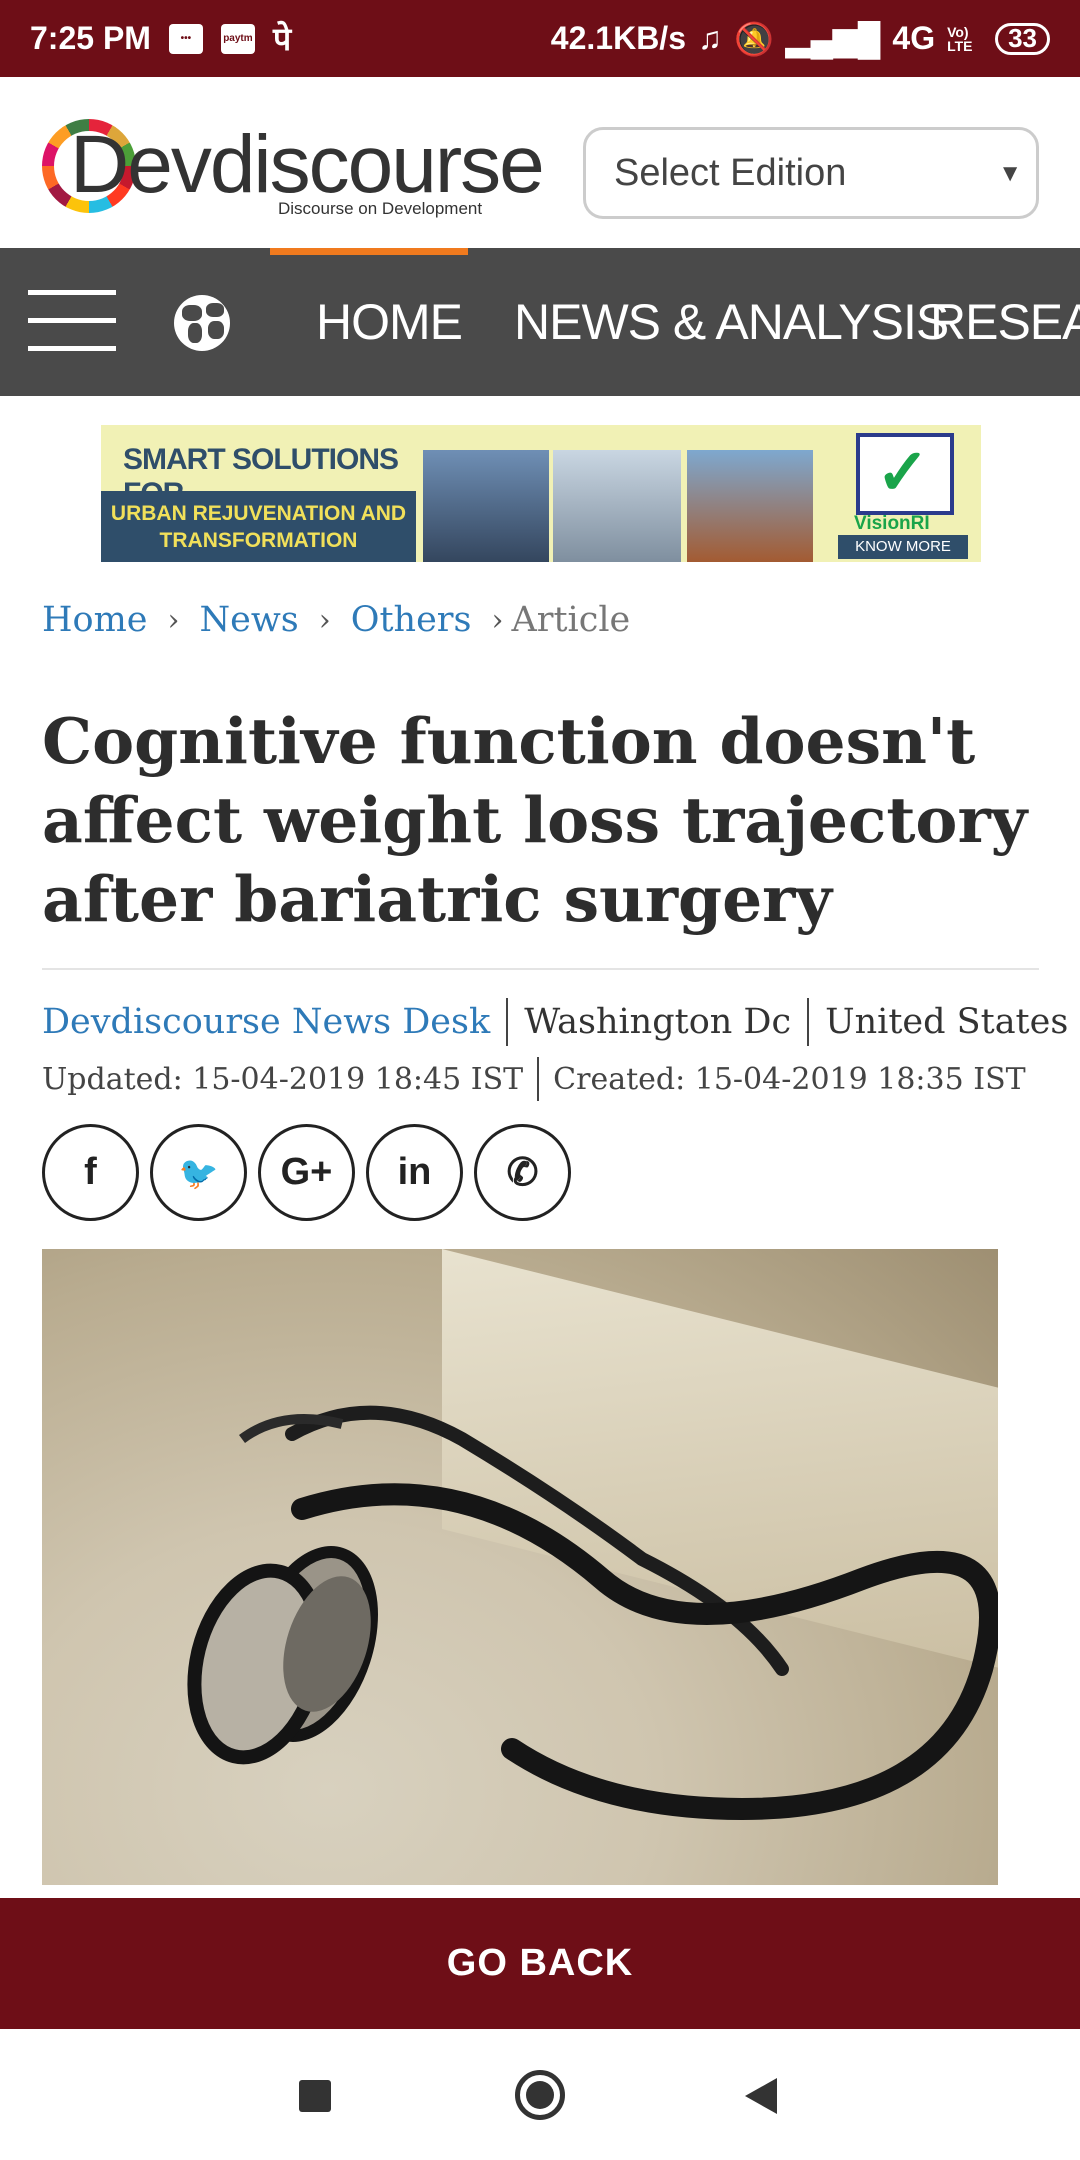 The image size is (1080, 2160). What do you see at coordinates (592, 1613) in the screenshot?
I see `stethoscope-image` at bounding box center [592, 1613].